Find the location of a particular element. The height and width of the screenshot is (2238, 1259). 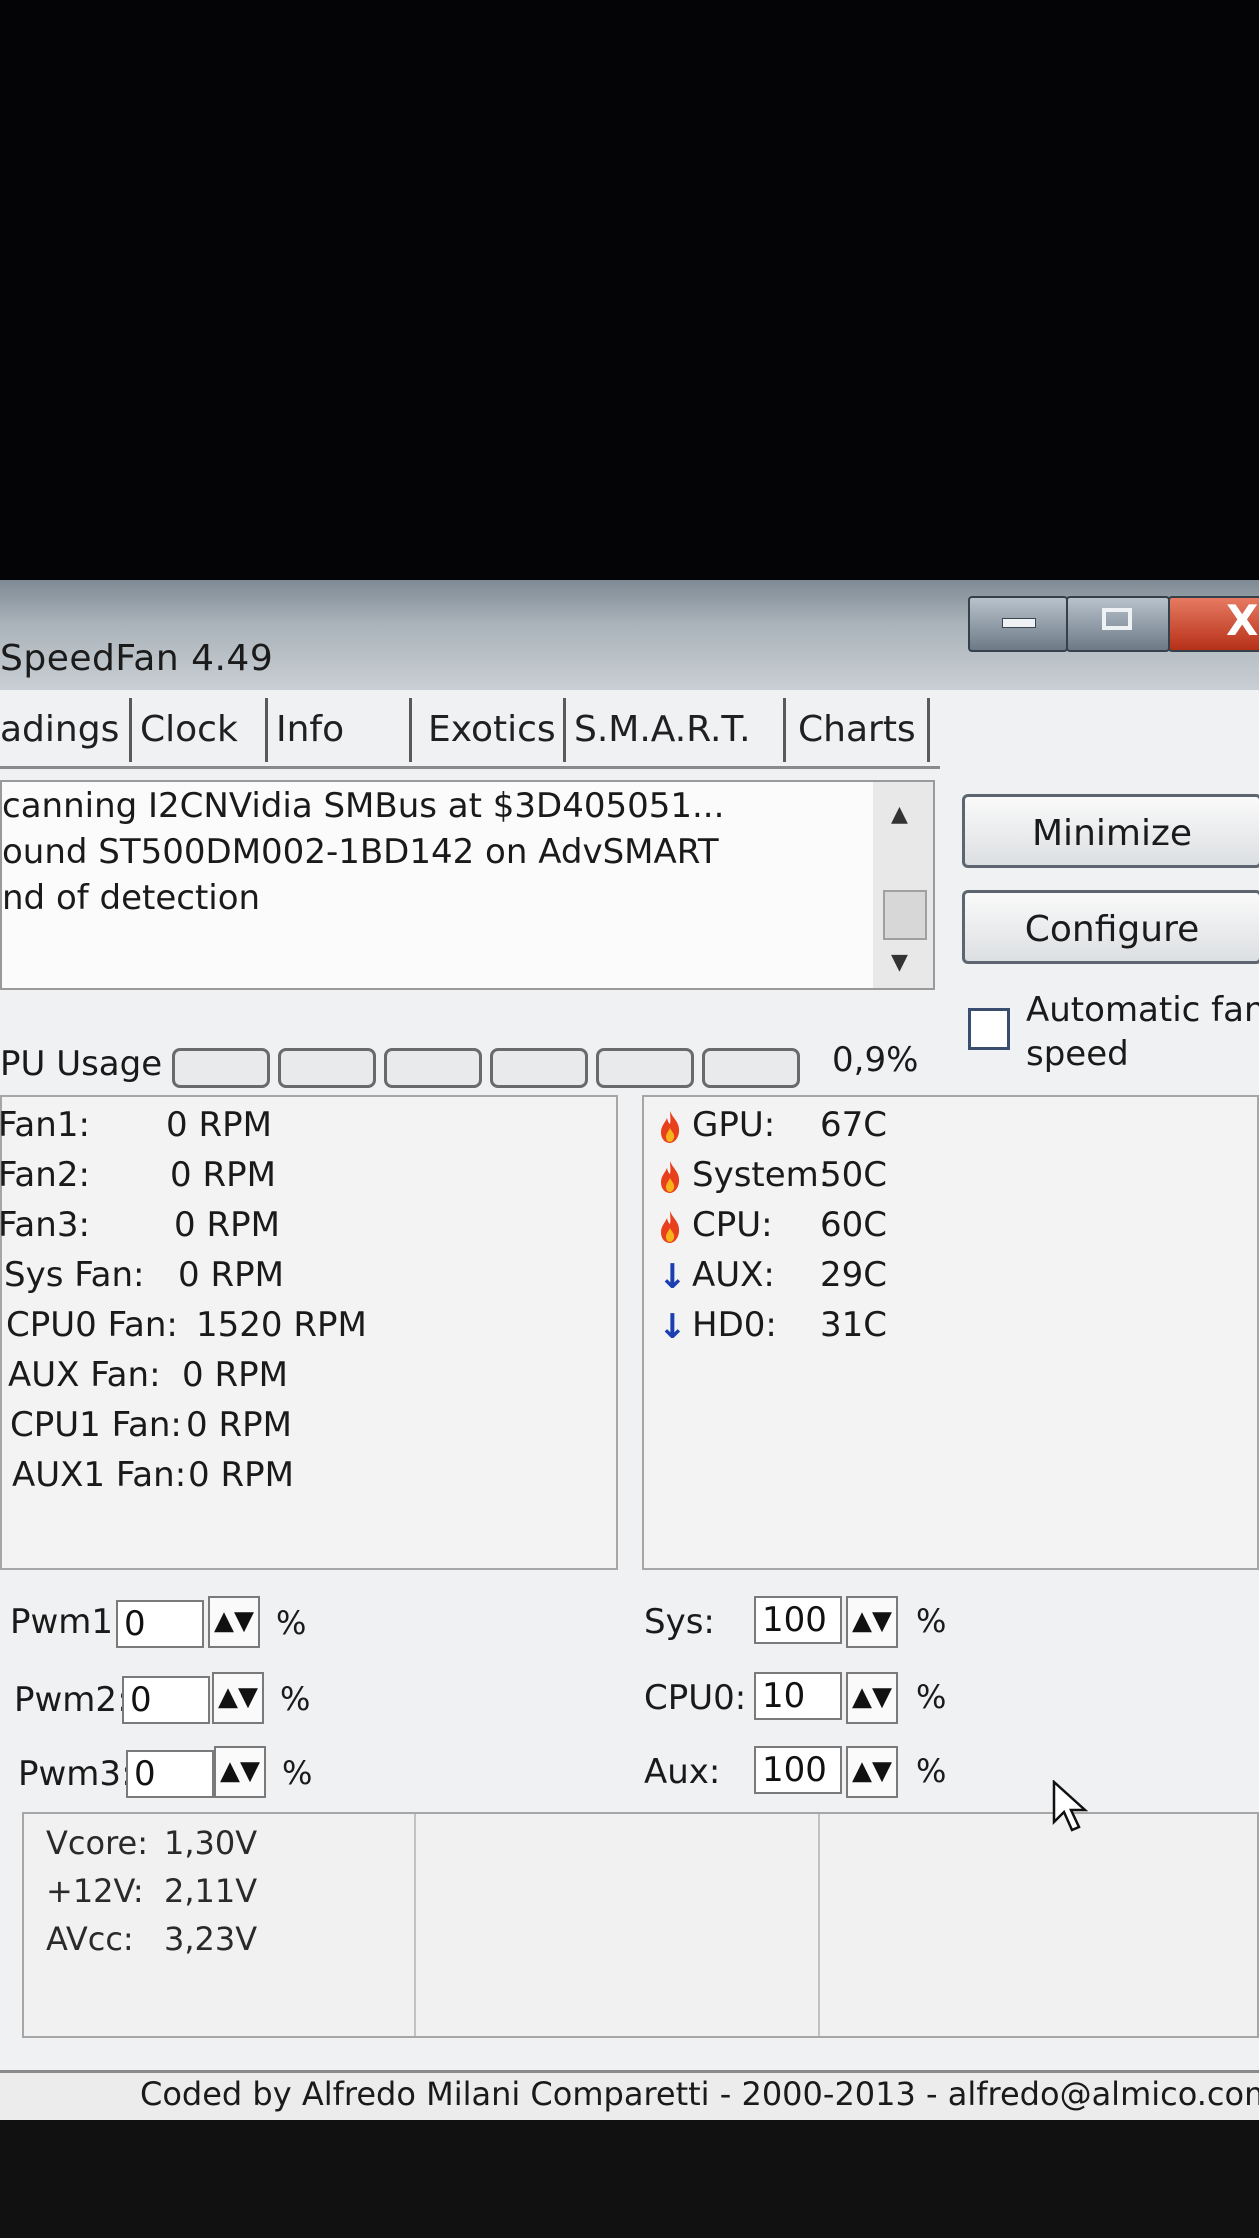

fan-name: CPU0 Fan: is located at coordinates (92, 1325).